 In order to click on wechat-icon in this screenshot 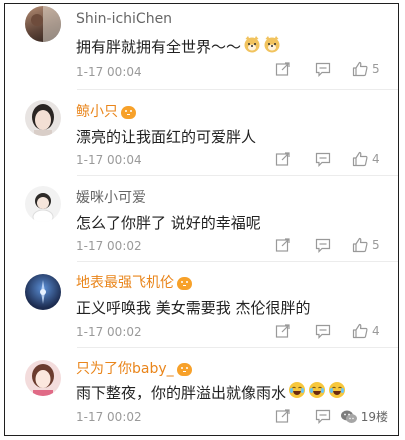, I will do `click(349, 417)`.